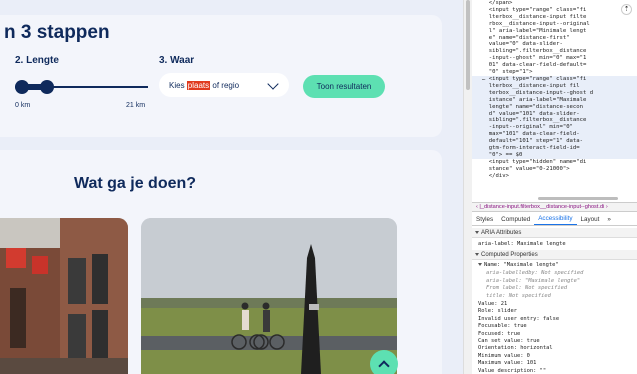  I want to click on code-line: "0"> == $0, so click(554, 155).